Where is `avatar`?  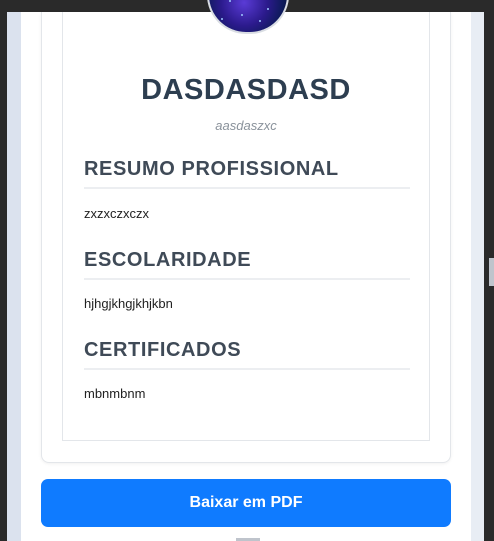
avatar is located at coordinates (248, 17).